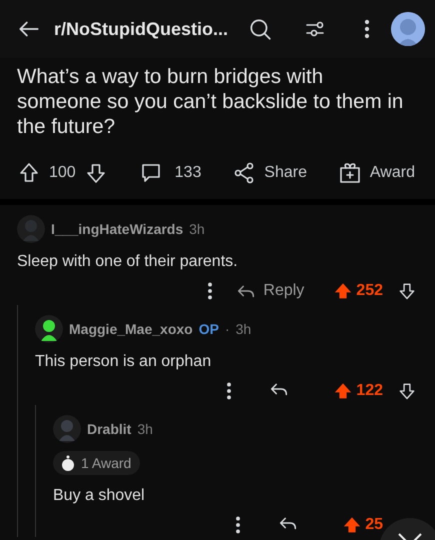  I want to click on comment-text: Buy a shovel, so click(99, 496).